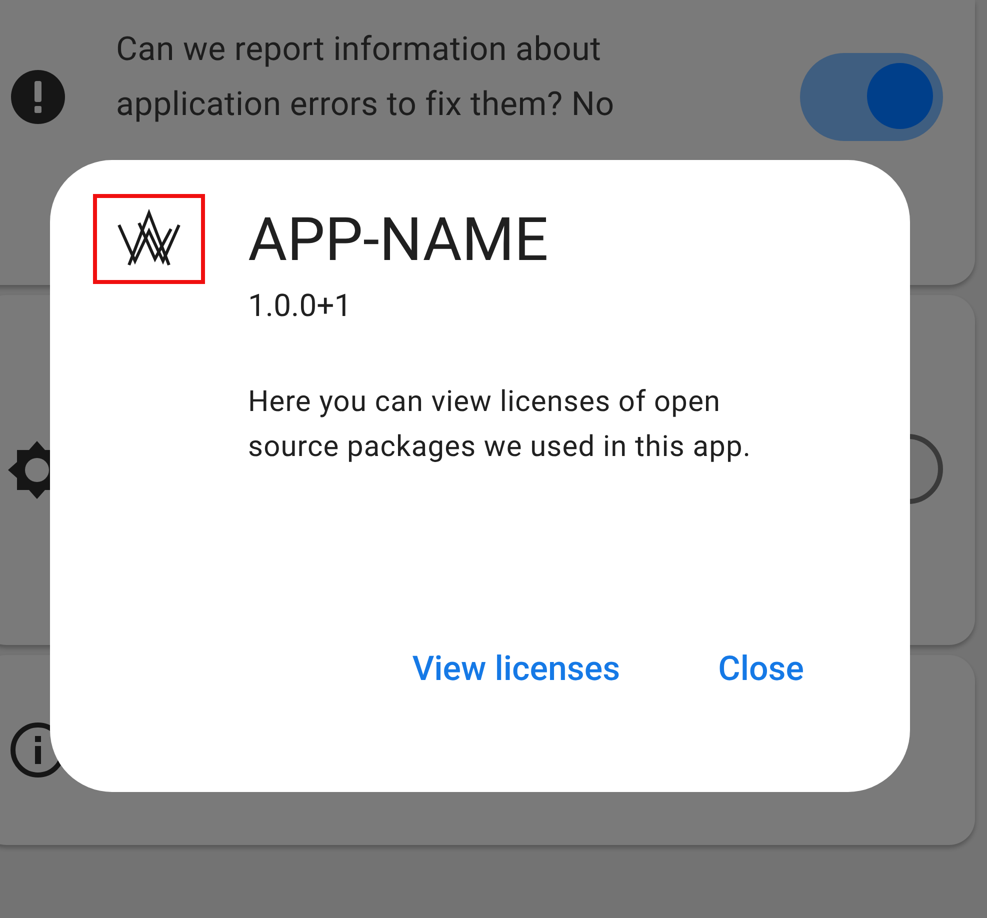  Describe the element at coordinates (366, 77) in the screenshot. I see `setting-description: Can we report information about application errors to fix them? No` at that location.